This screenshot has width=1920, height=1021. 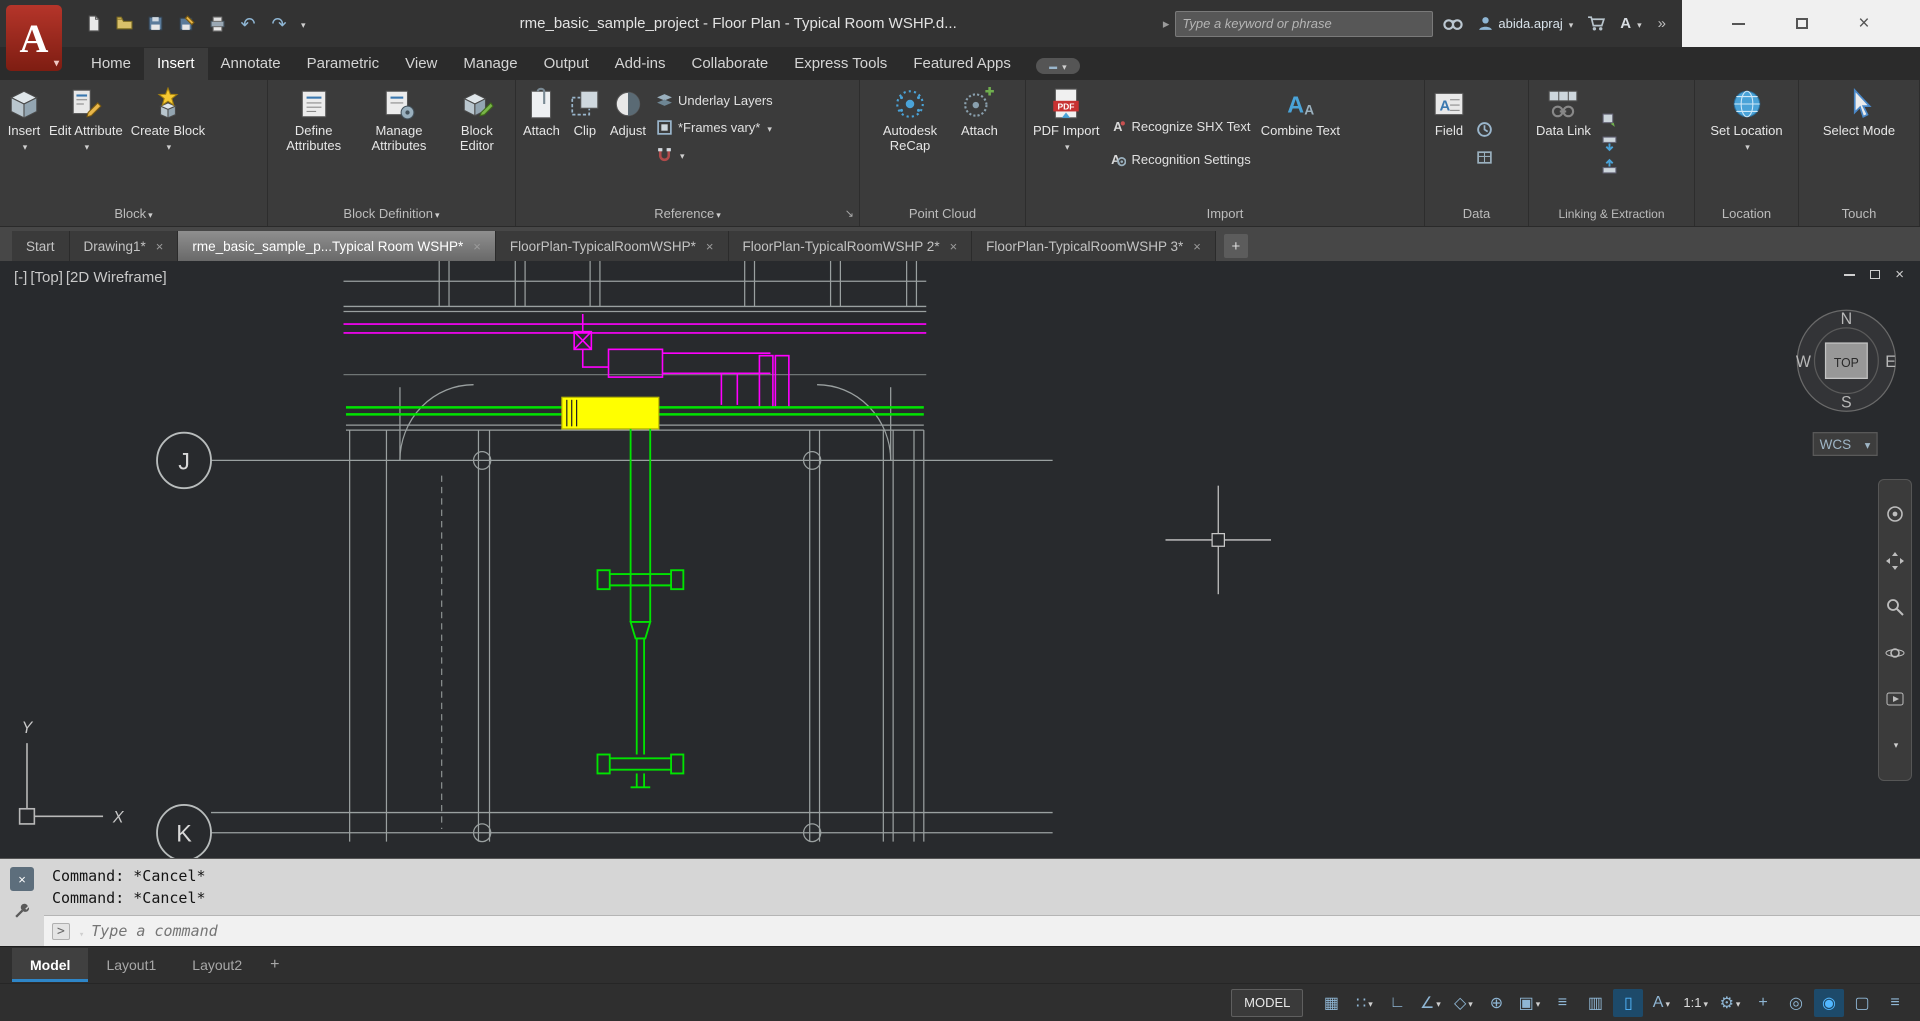 What do you see at coordinates (61, 931) in the screenshot?
I see `command-prompt-icon: >` at bounding box center [61, 931].